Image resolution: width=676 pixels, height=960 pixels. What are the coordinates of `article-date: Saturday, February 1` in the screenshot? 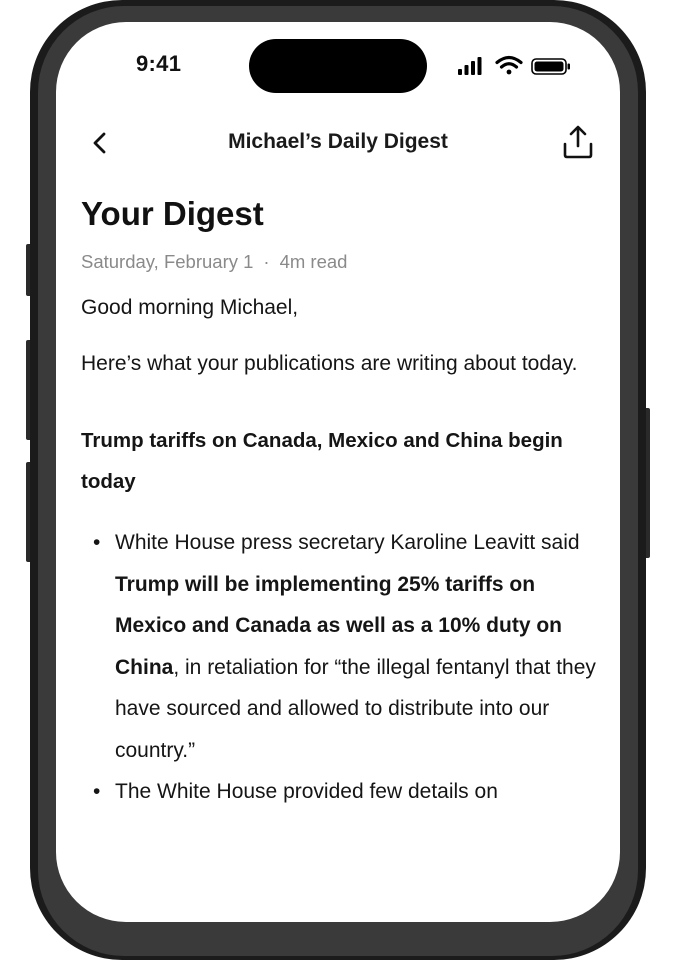 It's located at (167, 261).